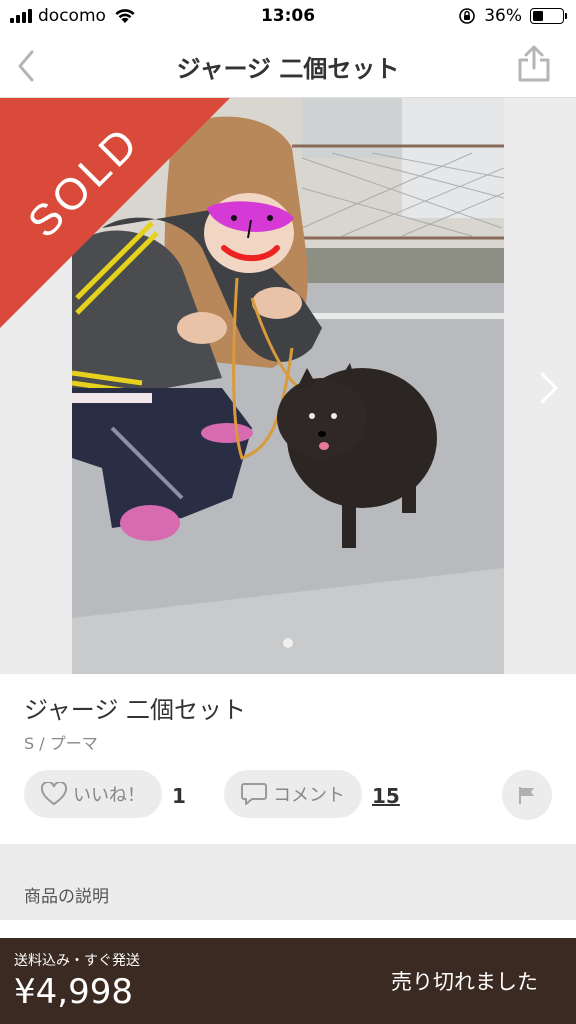 The image size is (576, 1024). What do you see at coordinates (77, 961) in the screenshot?
I see `shipping-info: 送料込み・すぐ発送` at bounding box center [77, 961].